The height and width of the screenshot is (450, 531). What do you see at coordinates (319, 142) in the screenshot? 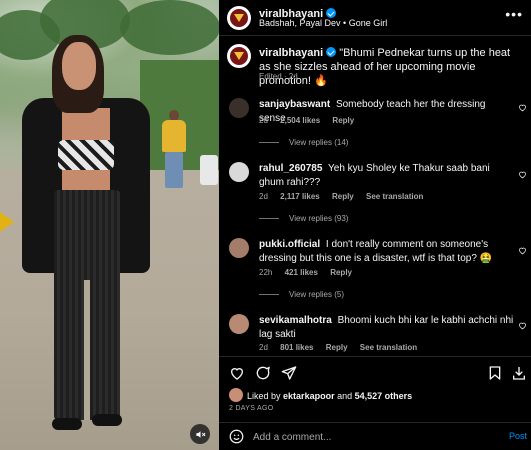
I see `view-replies-label: View replies (14)` at bounding box center [319, 142].